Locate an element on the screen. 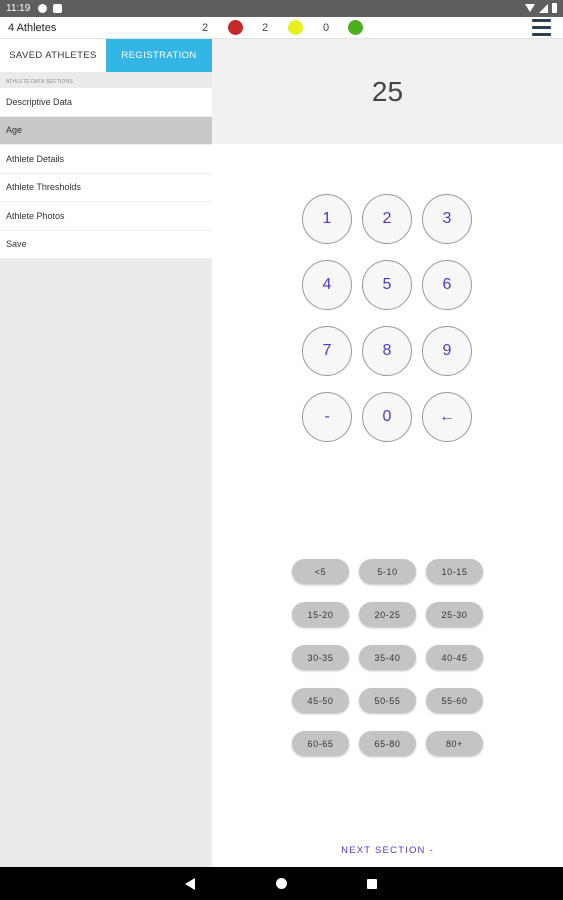  system-nav-bar is located at coordinates (281, 883).